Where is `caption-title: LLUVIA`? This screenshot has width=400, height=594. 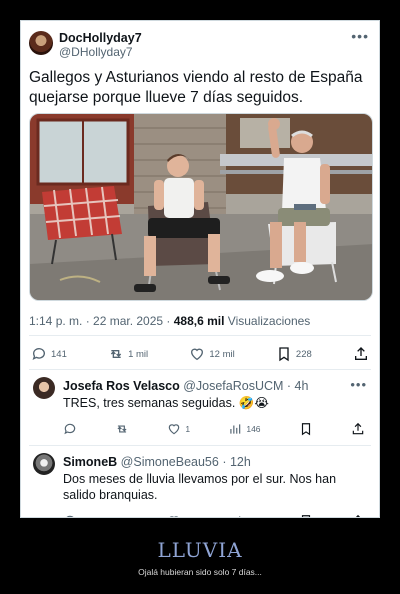 caption-title: LLUVIA is located at coordinates (200, 550).